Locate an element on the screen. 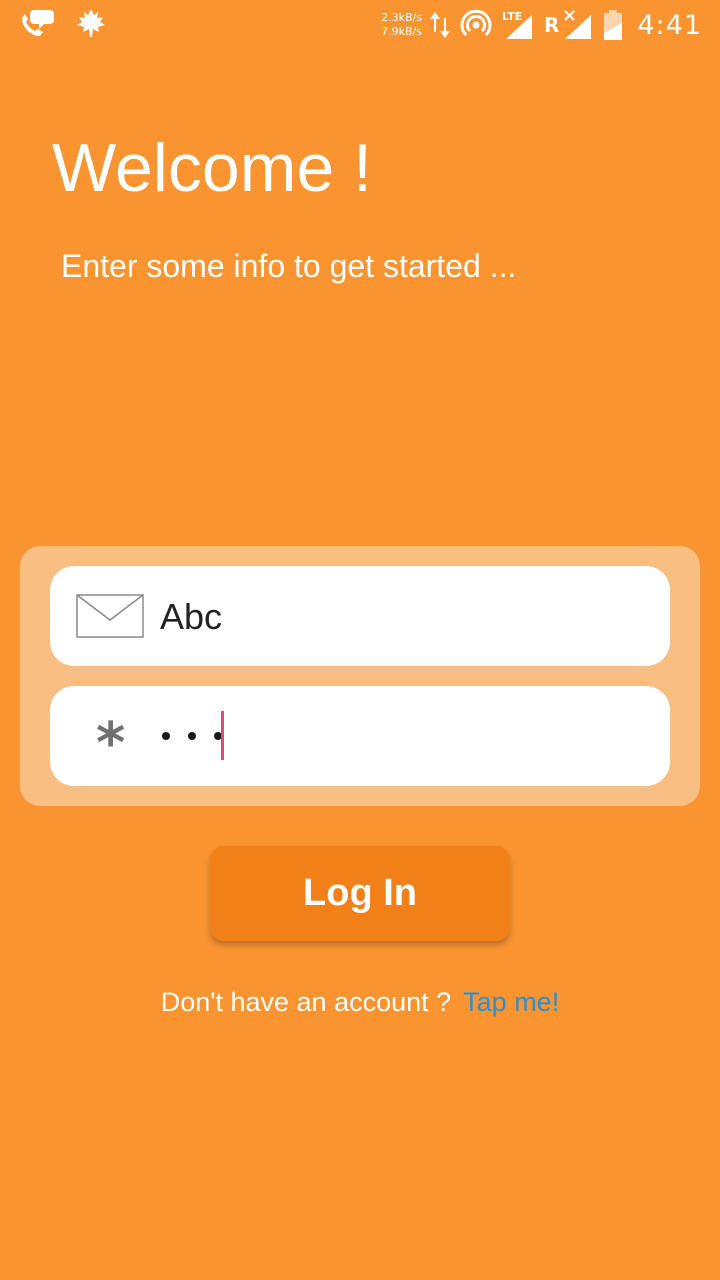 The width and height of the screenshot is (720, 1280). no-signal-icon is located at coordinates (578, 24).